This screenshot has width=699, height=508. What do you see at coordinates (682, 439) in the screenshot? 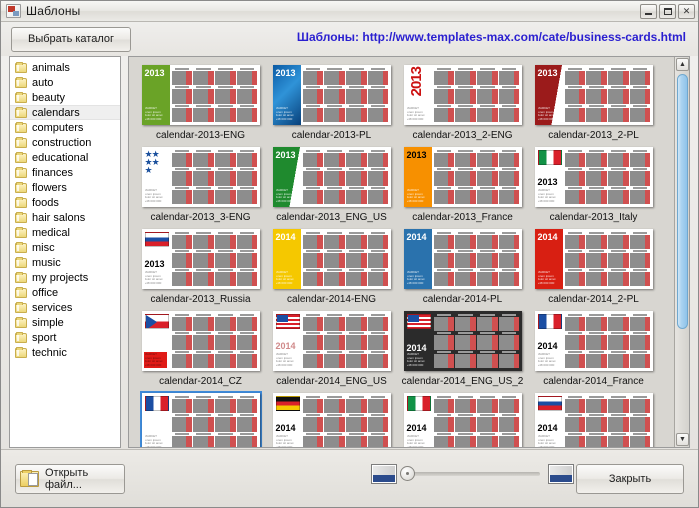
I see `scroll-down-icon: ▼` at bounding box center [682, 439].